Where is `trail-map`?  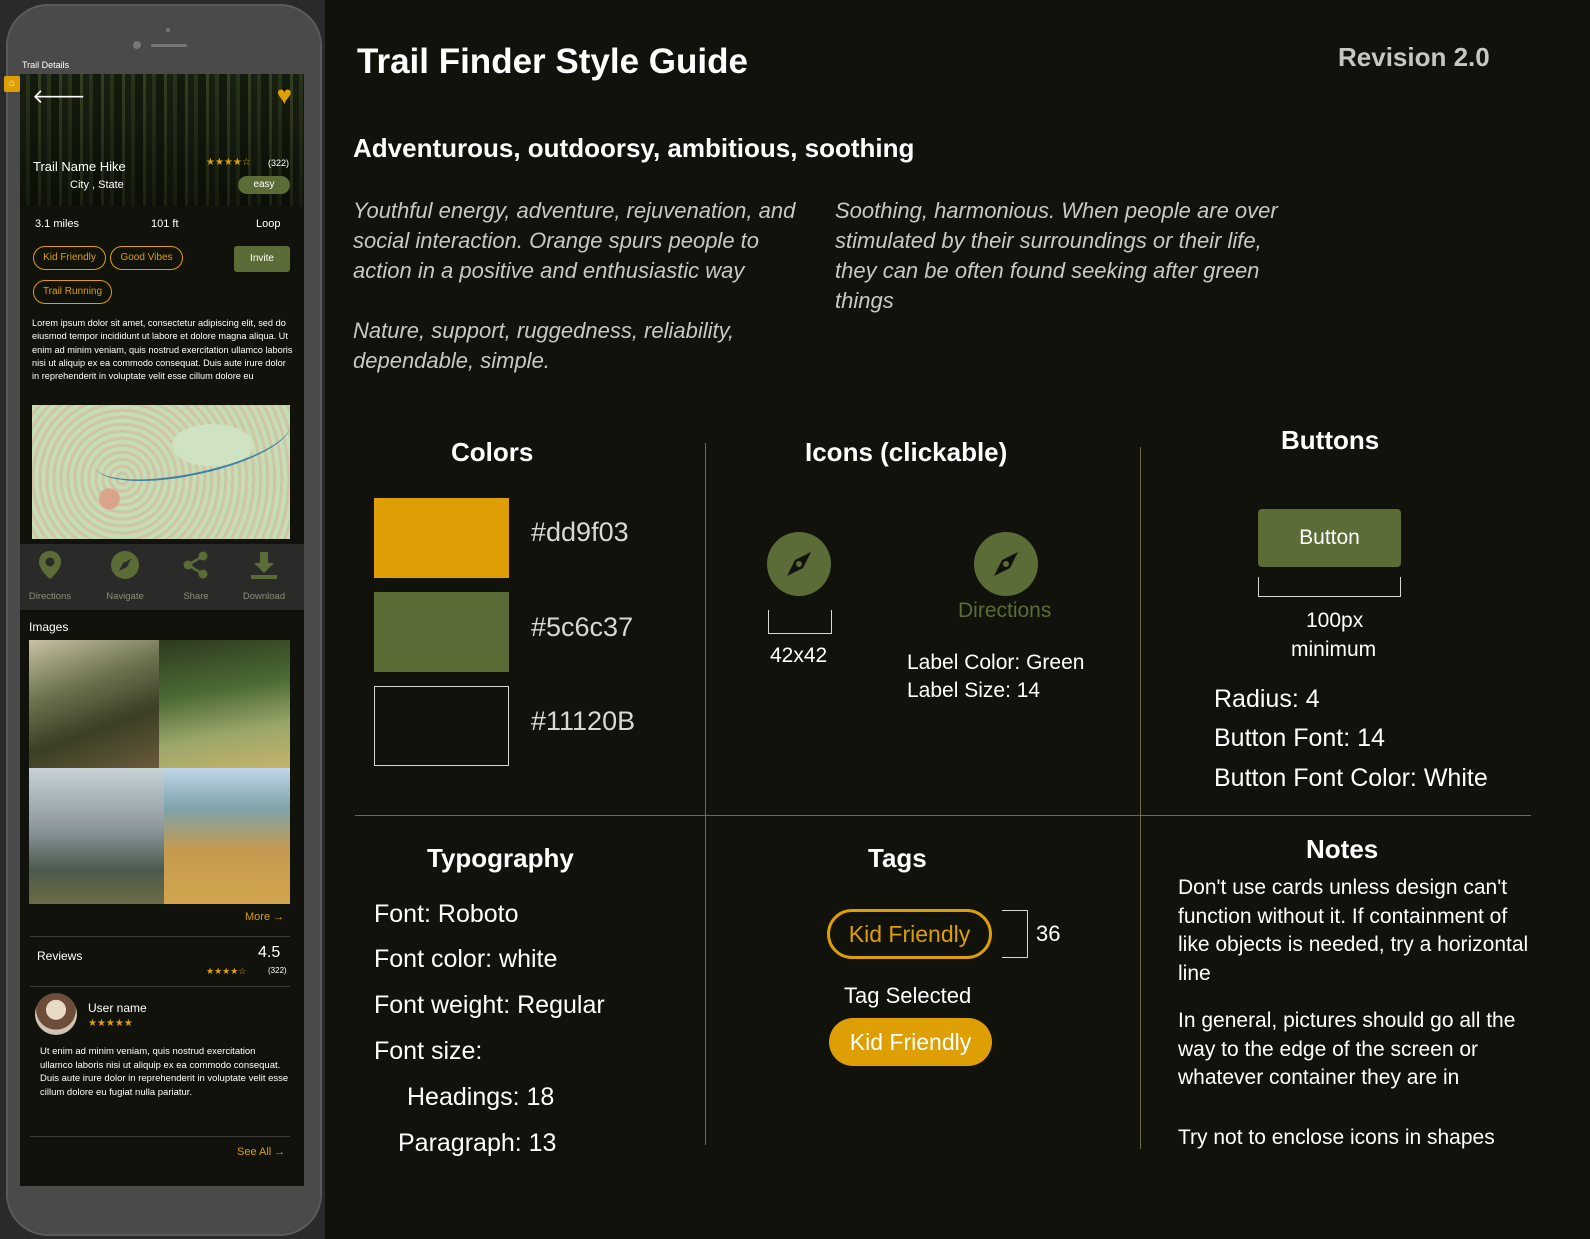 trail-map is located at coordinates (161, 472).